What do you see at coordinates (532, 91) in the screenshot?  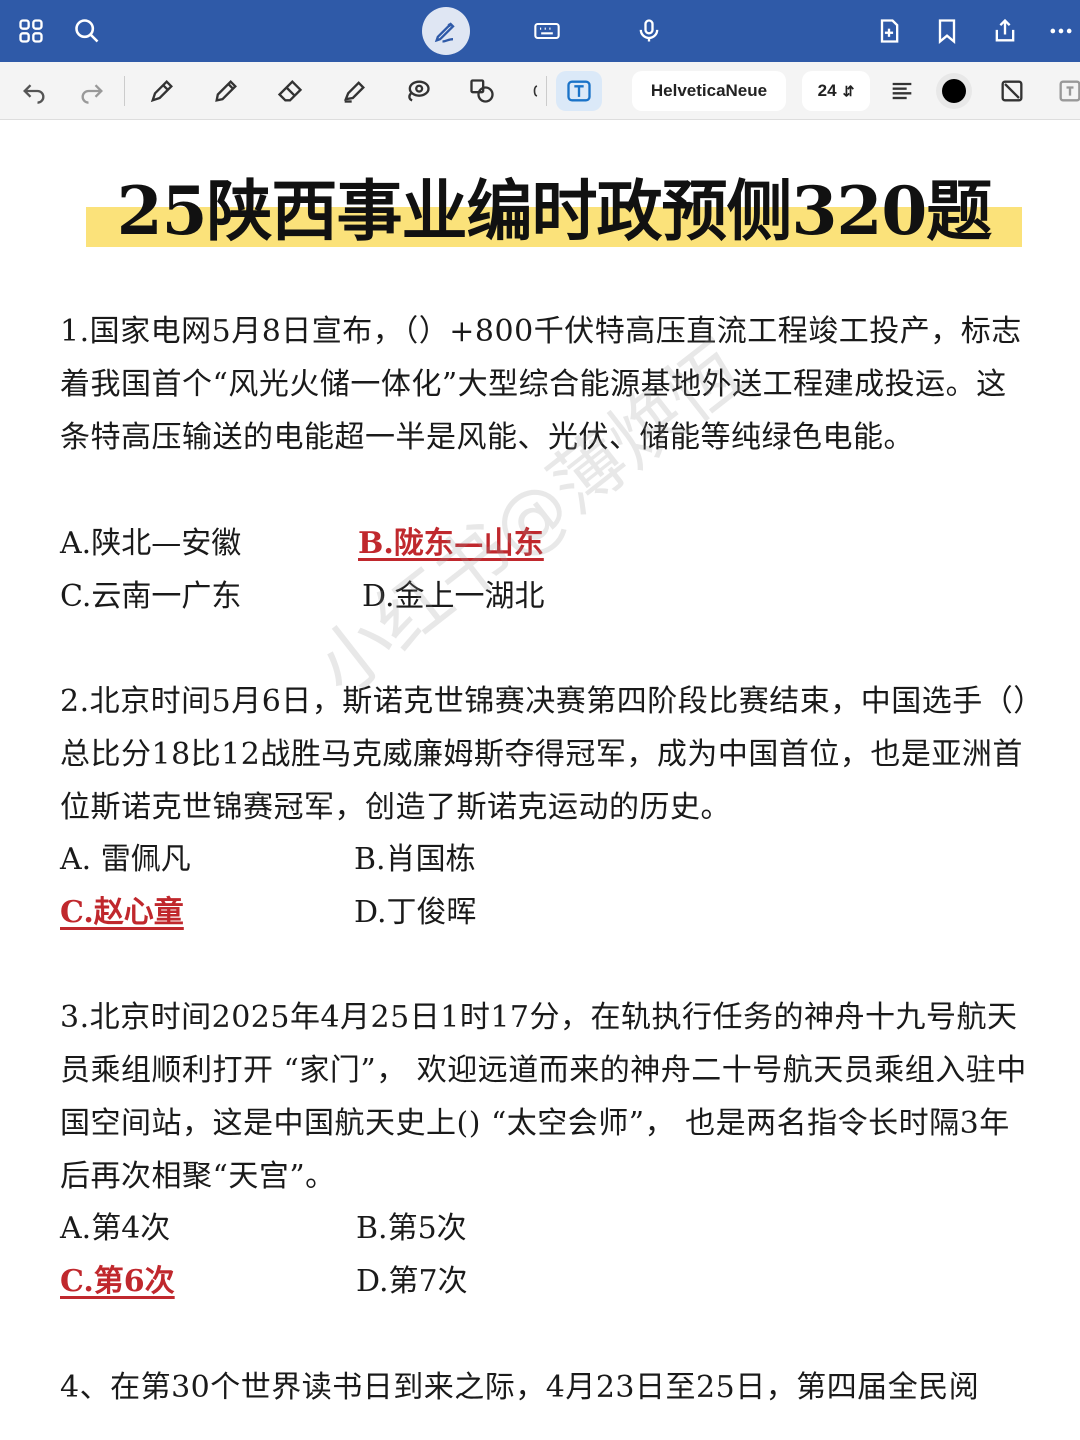 I see `more-tools-icon` at bounding box center [532, 91].